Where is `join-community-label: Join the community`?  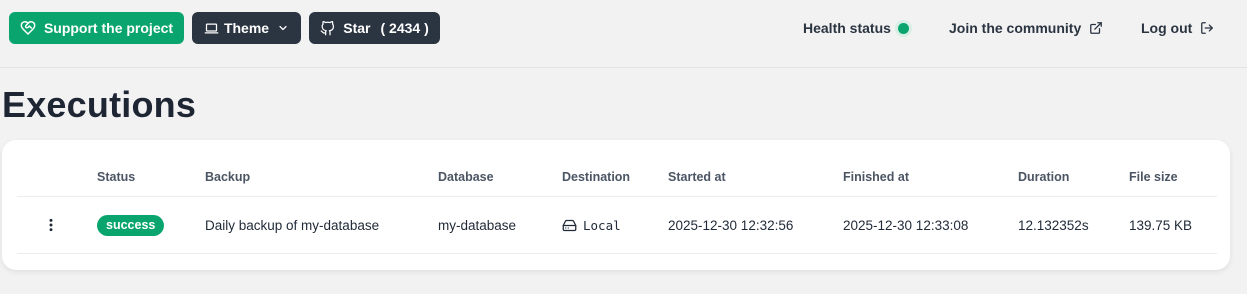
join-community-label: Join the community is located at coordinates (1015, 28).